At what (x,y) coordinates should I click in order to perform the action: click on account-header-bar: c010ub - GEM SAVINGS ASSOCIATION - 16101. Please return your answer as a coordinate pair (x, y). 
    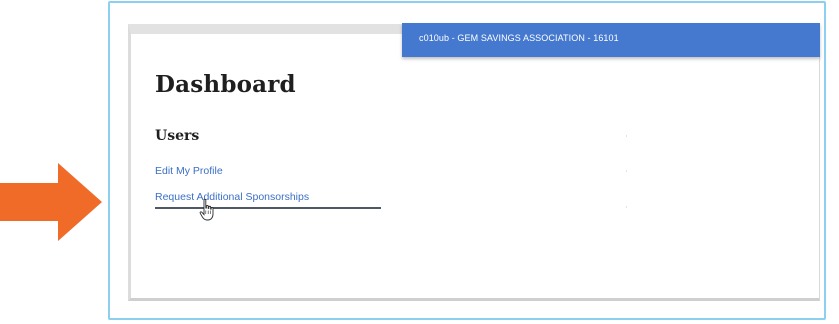
    Looking at the image, I should click on (611, 40).